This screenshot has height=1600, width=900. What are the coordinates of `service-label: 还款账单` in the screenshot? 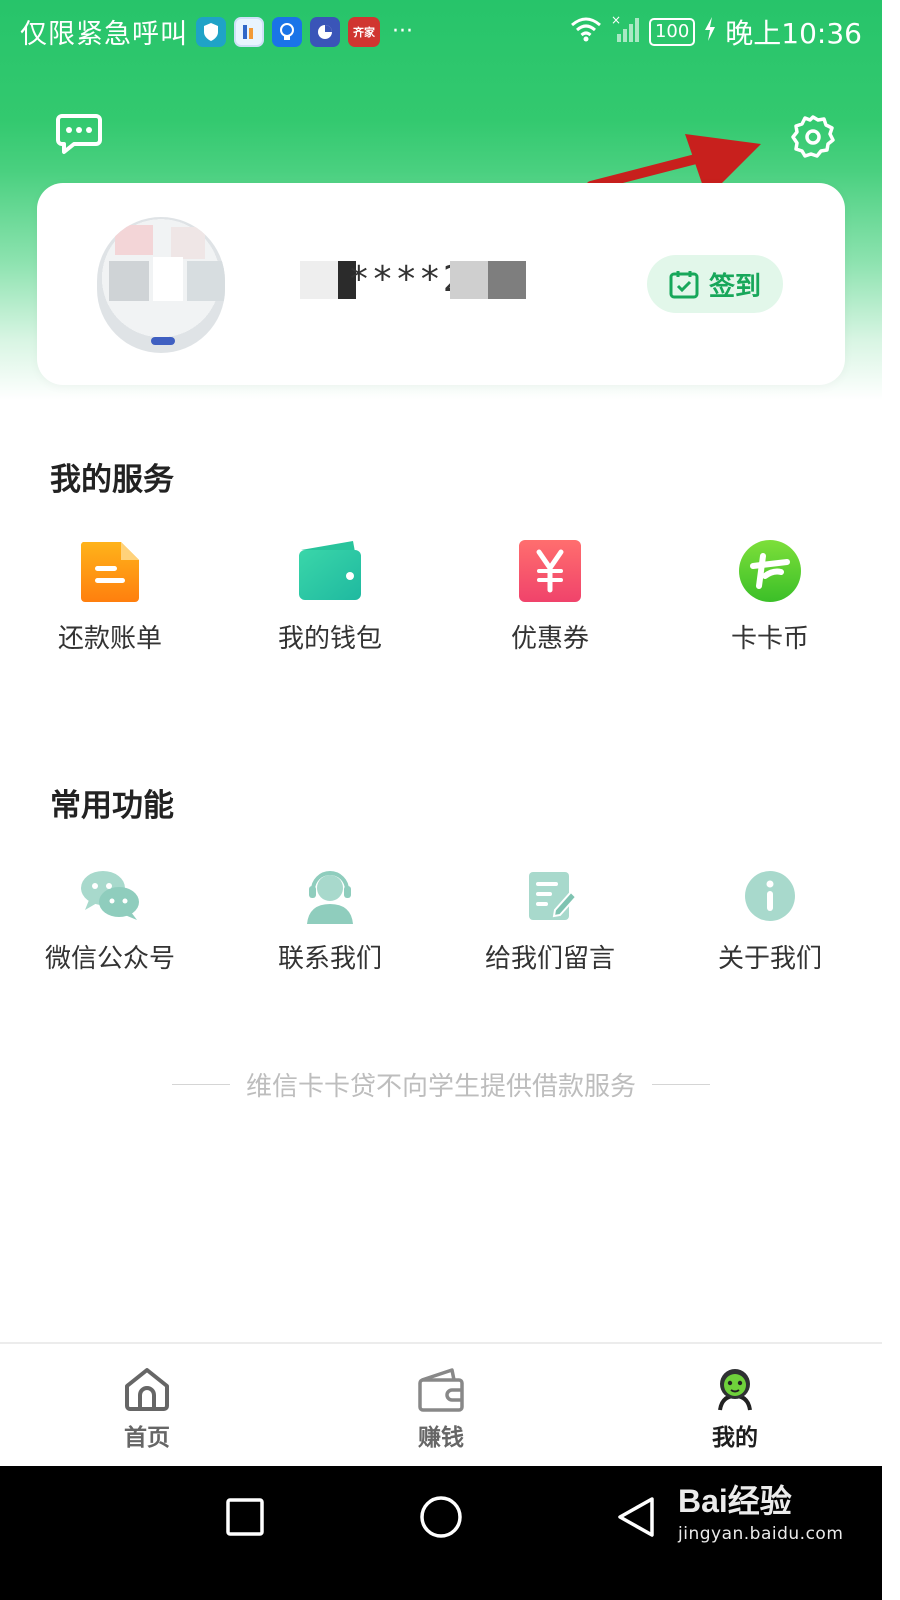 It's located at (109, 639).